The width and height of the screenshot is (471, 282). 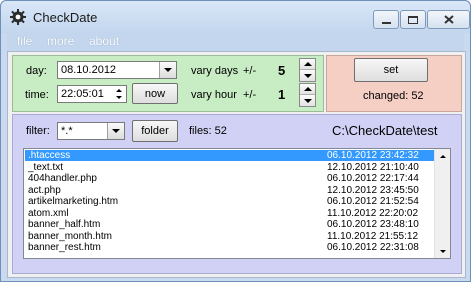 I want to click on file-row: banner_month.htm 11.10.2012 21:55:12, so click(x=229, y=236).